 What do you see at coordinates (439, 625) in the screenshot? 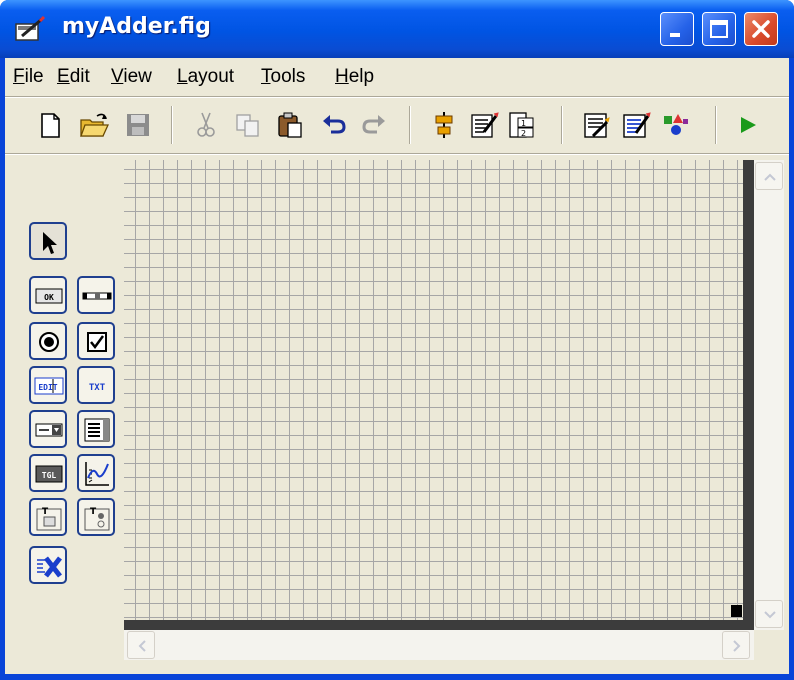
I see `figure-bottom-edge` at bounding box center [439, 625].